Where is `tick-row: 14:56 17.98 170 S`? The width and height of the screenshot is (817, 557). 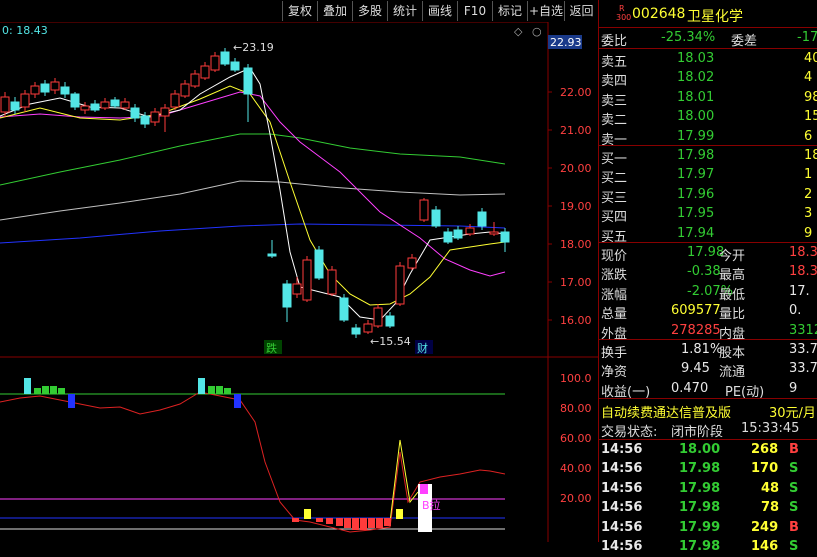 tick-row: 14:56 17.98 170 S is located at coordinates (700, 469).